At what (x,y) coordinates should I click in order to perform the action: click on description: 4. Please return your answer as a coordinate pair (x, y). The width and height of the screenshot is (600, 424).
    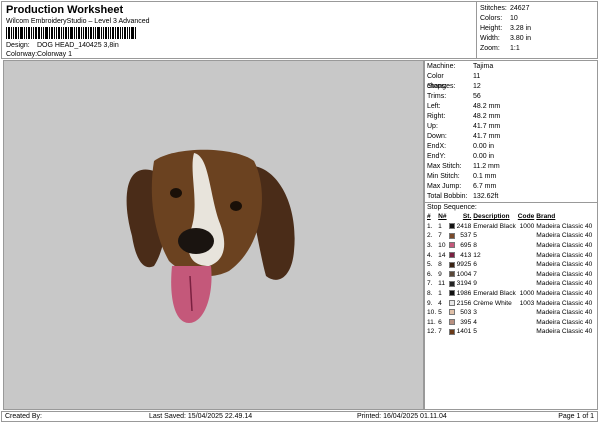
    Looking at the image, I should click on (475, 322).